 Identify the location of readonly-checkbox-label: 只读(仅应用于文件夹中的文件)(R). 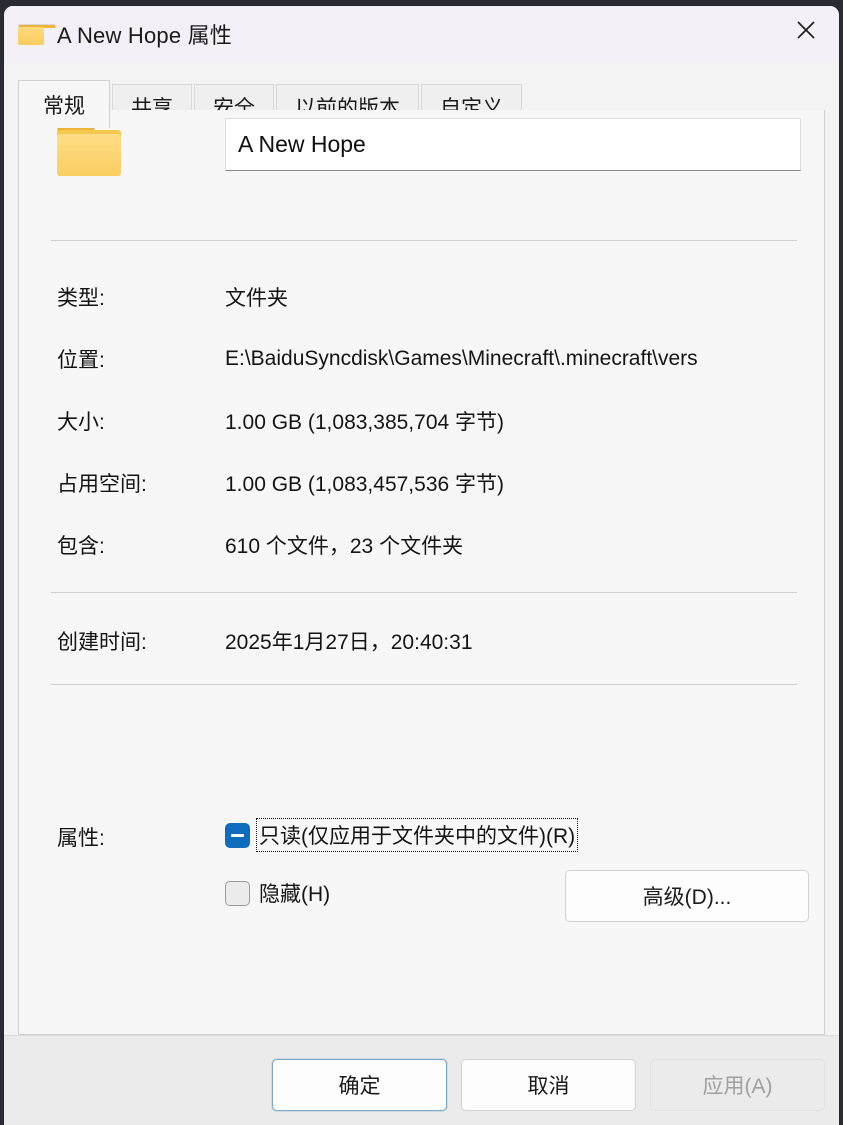
(417, 835).